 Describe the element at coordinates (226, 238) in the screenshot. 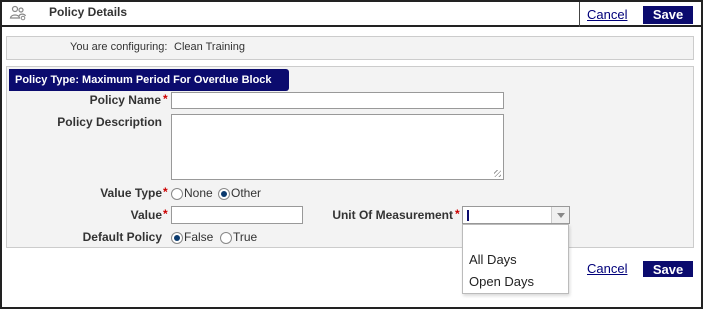

I see `default-policy-true-radio` at that location.